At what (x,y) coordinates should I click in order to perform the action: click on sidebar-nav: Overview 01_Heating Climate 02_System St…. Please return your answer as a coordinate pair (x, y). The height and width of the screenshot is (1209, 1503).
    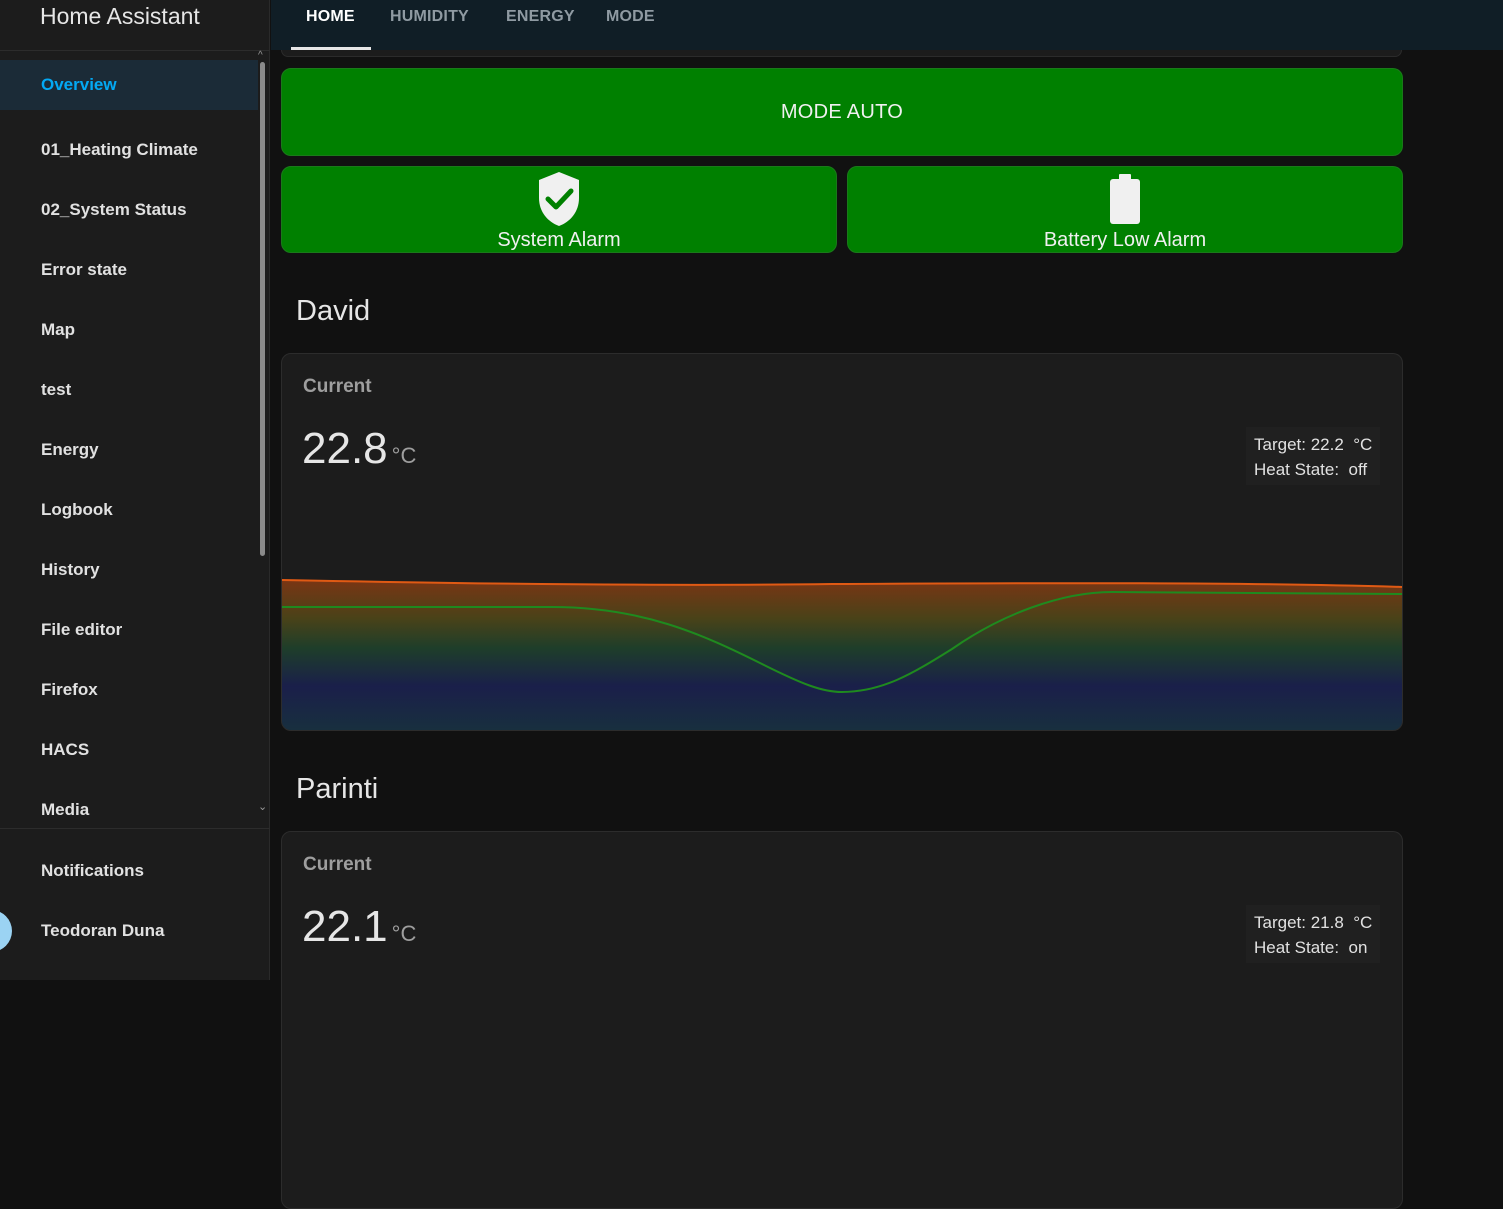
    Looking at the image, I should click on (129, 444).